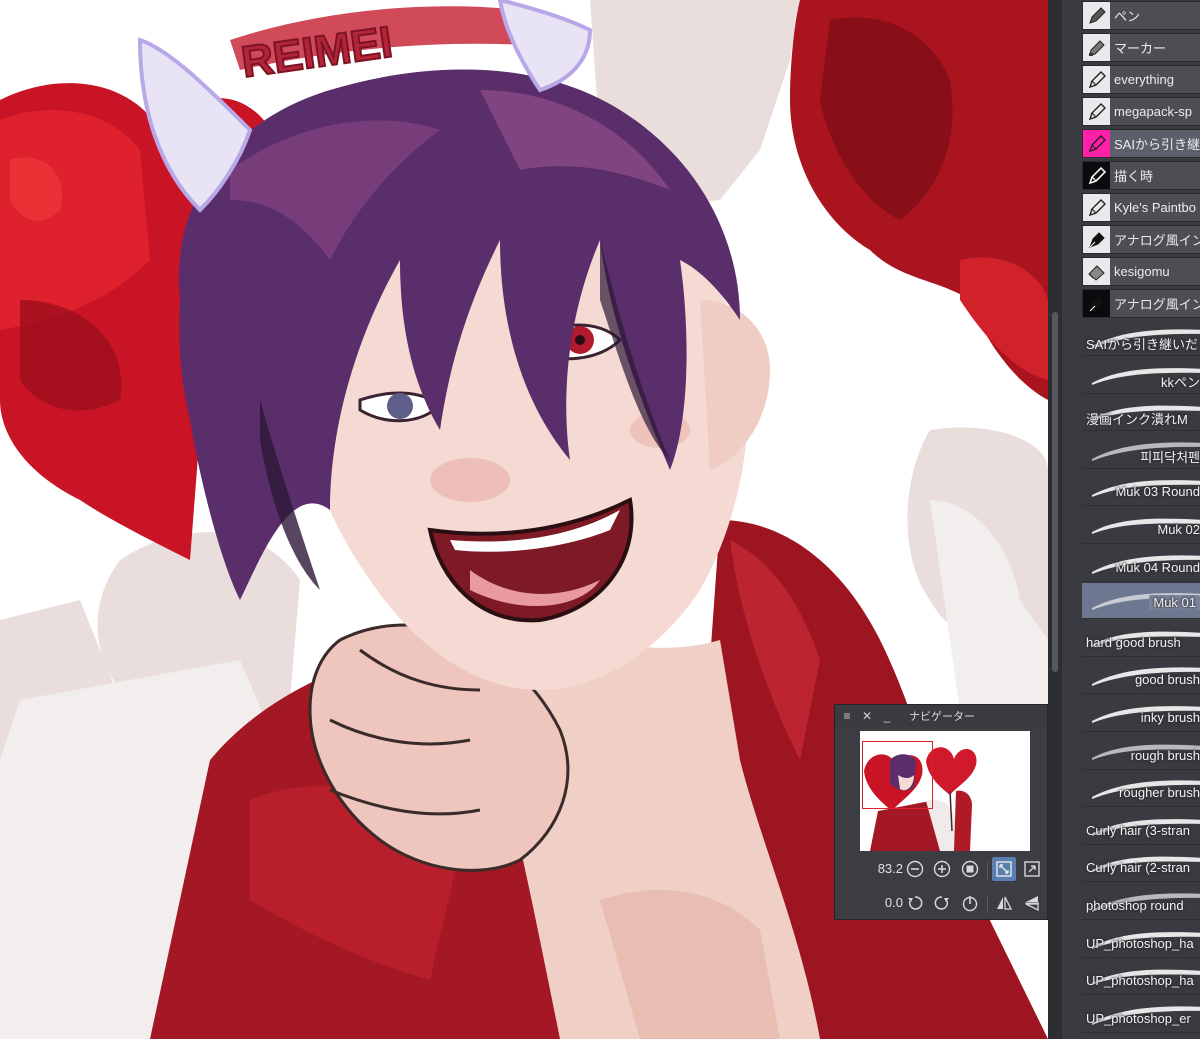 The width and height of the screenshot is (1200, 1039). Describe the element at coordinates (1174, 603) in the screenshot. I see `brush-label: Muk 01` at that location.